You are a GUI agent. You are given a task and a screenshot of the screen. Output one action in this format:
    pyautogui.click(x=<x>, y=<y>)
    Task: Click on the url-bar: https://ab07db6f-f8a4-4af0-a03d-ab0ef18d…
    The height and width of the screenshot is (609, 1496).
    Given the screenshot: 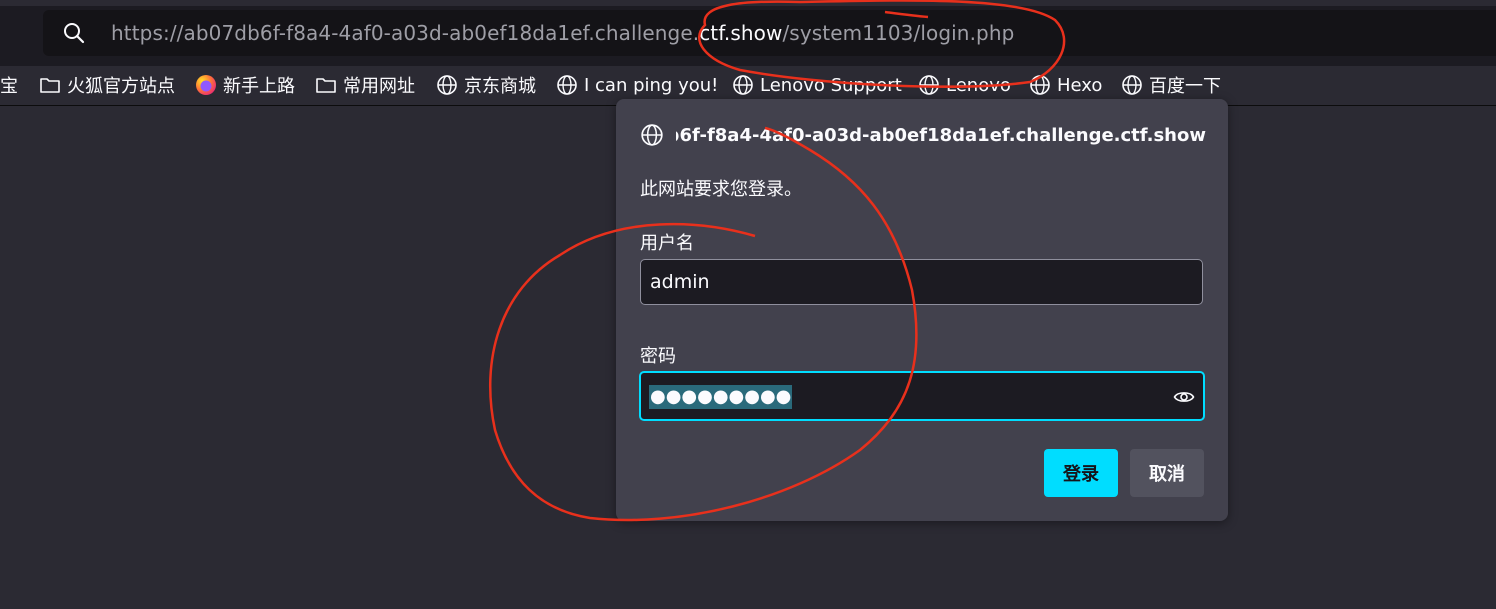 What is the action you would take?
    pyautogui.click(x=769, y=33)
    